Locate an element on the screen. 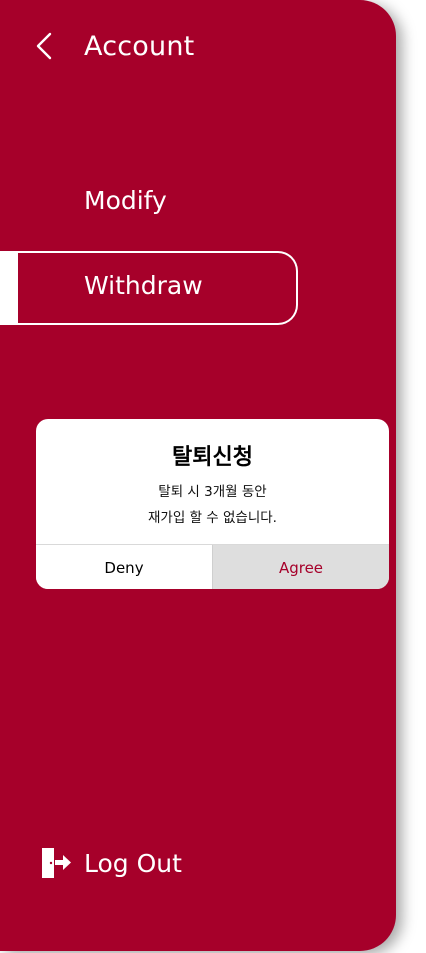 Image resolution: width=426 pixels, height=953 pixels. dialog-message-line2: 재가입 할 수 없습니다. is located at coordinates (212, 518).